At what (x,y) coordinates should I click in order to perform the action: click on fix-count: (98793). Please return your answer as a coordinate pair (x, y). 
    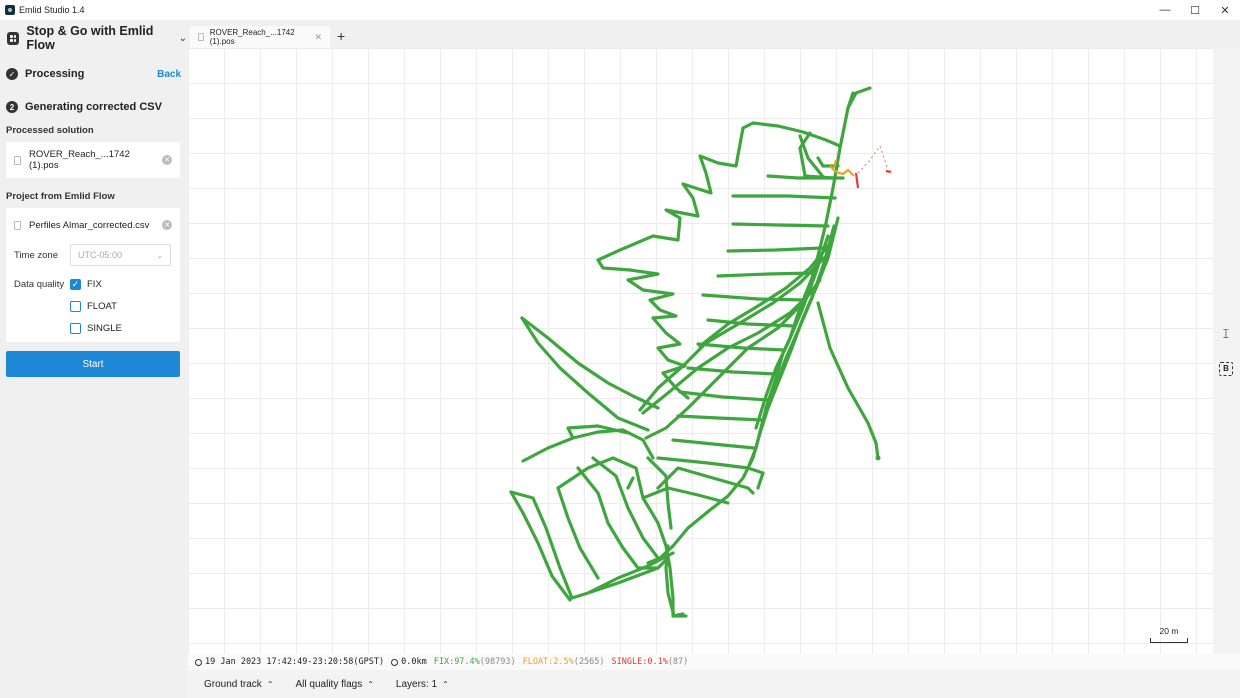
    Looking at the image, I should click on (497, 662).